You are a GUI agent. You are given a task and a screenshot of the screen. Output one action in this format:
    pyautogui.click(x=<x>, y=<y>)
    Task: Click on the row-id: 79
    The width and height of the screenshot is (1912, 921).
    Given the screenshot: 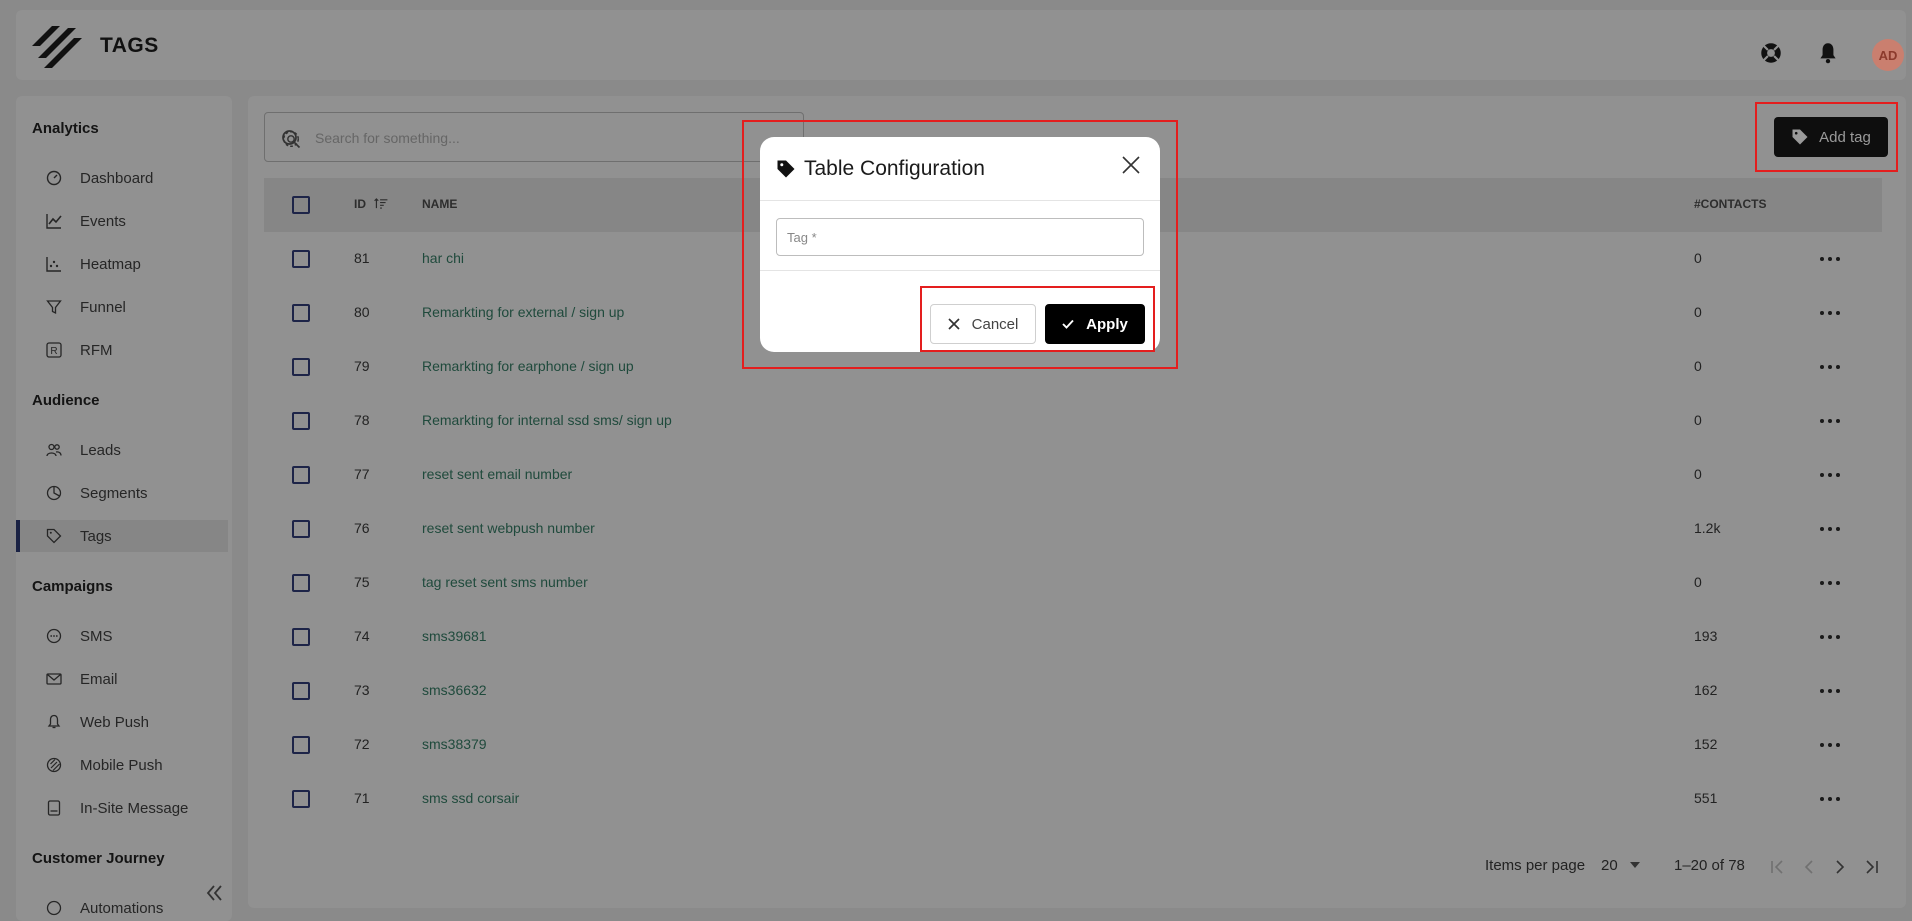 What is the action you would take?
    pyautogui.click(x=362, y=366)
    